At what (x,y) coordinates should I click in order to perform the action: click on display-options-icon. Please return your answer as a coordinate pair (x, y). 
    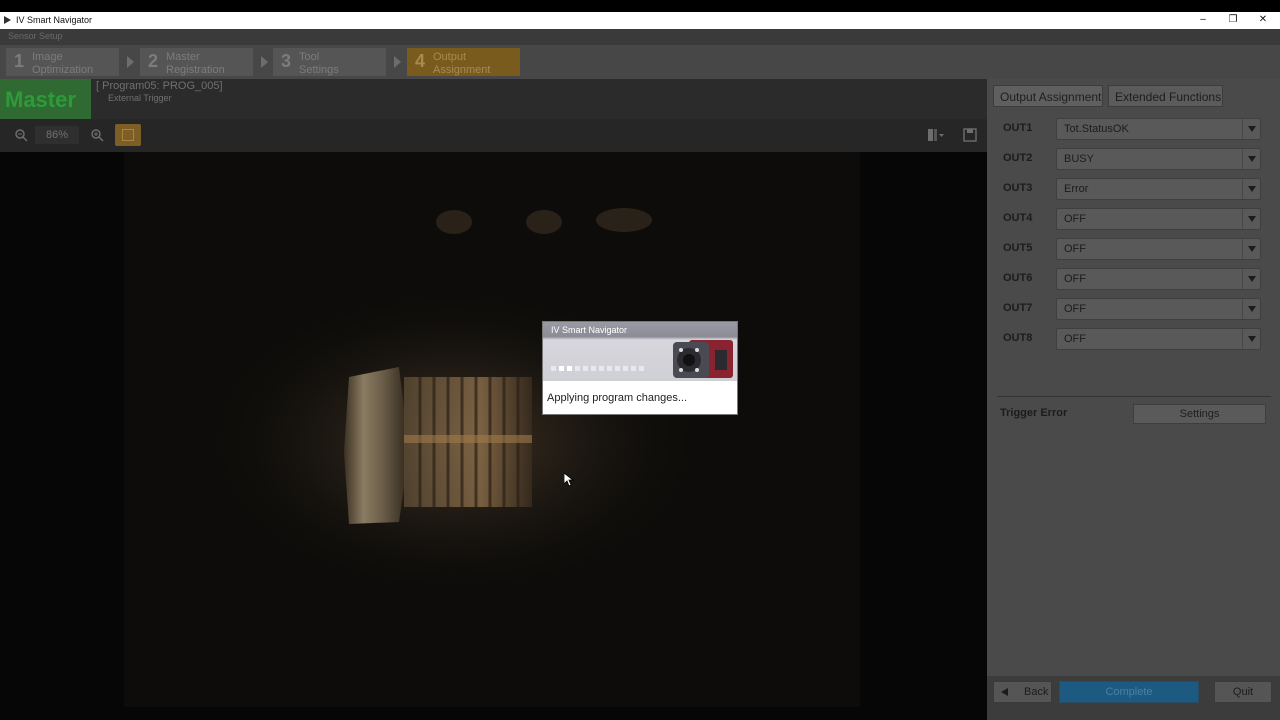
    Looking at the image, I should click on (936, 135).